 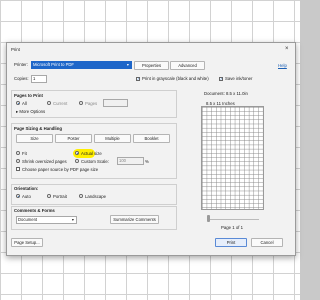 What do you see at coordinates (282, 65) in the screenshot?
I see `help-link: Help` at bounding box center [282, 65].